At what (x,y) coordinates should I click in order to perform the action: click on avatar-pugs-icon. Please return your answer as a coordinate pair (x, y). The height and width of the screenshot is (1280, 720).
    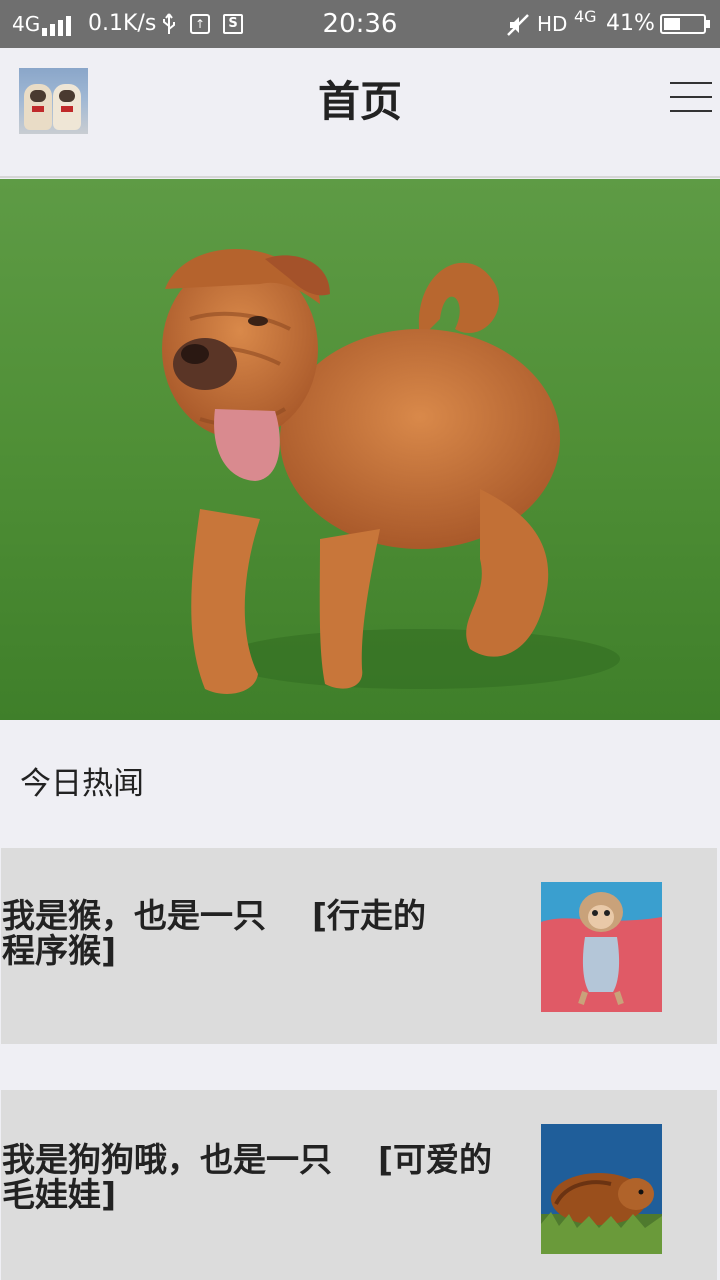
    Looking at the image, I should click on (53, 101).